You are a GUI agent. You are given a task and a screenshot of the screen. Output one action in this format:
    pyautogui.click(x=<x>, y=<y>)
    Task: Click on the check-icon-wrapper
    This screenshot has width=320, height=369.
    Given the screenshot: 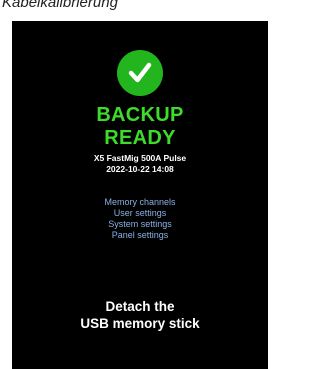 What is the action you would take?
    pyautogui.click(x=140, y=73)
    